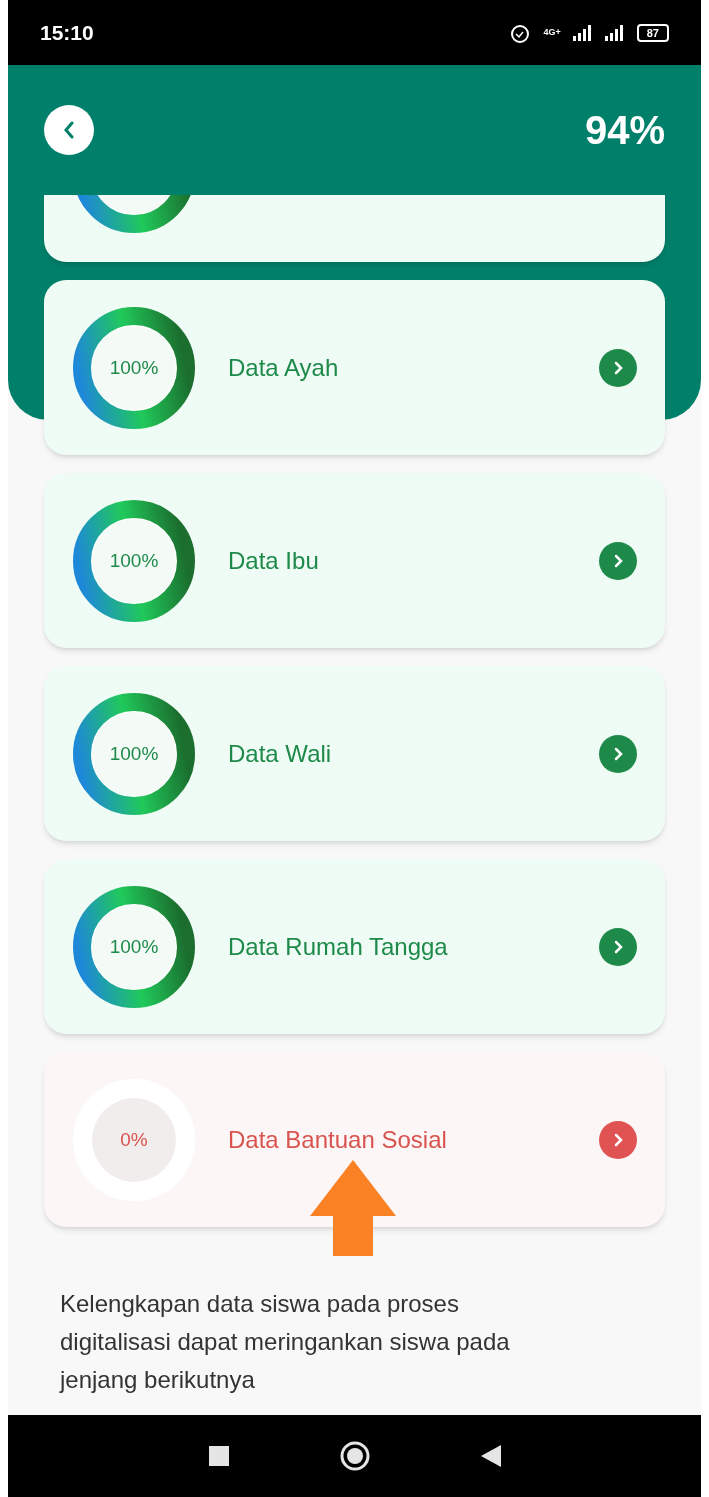  I want to click on data-card: 0% Data Bantuan Sosial, so click(354, 1139).